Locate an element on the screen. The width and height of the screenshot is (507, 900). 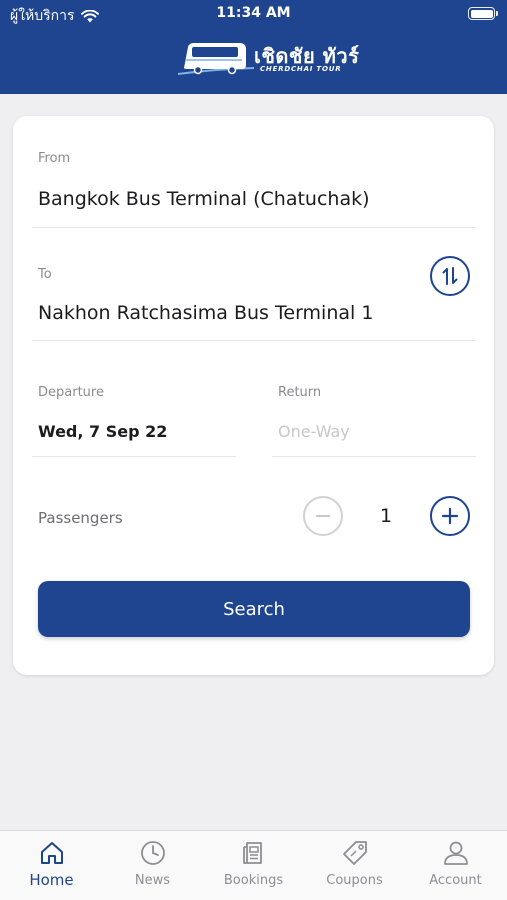
to-label: To is located at coordinates (45, 274).